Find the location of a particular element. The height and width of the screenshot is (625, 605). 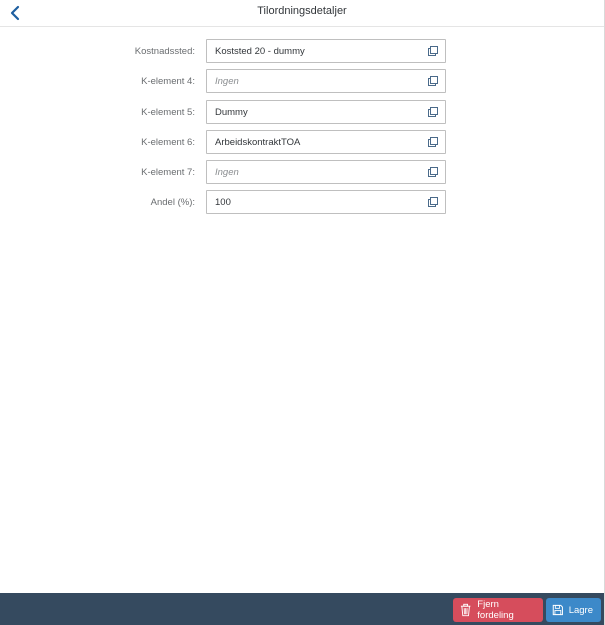

footer-toolbar: Fjern fordeling Lagre is located at coordinates (302, 609).